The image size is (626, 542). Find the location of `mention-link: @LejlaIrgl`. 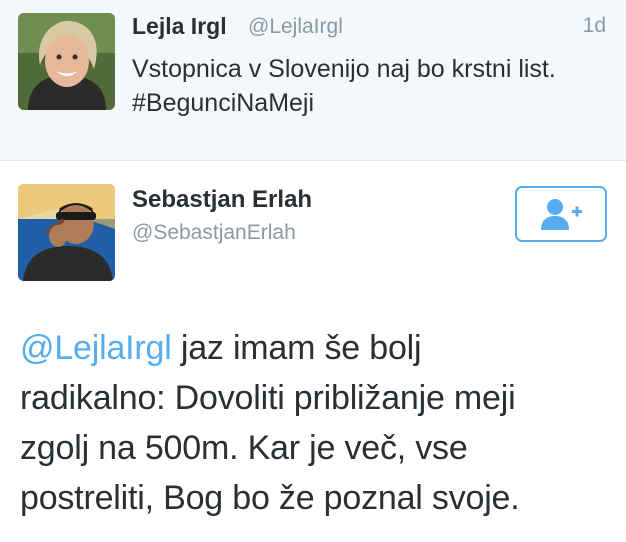

mention-link: @LejlaIrgl is located at coordinates (96, 348).